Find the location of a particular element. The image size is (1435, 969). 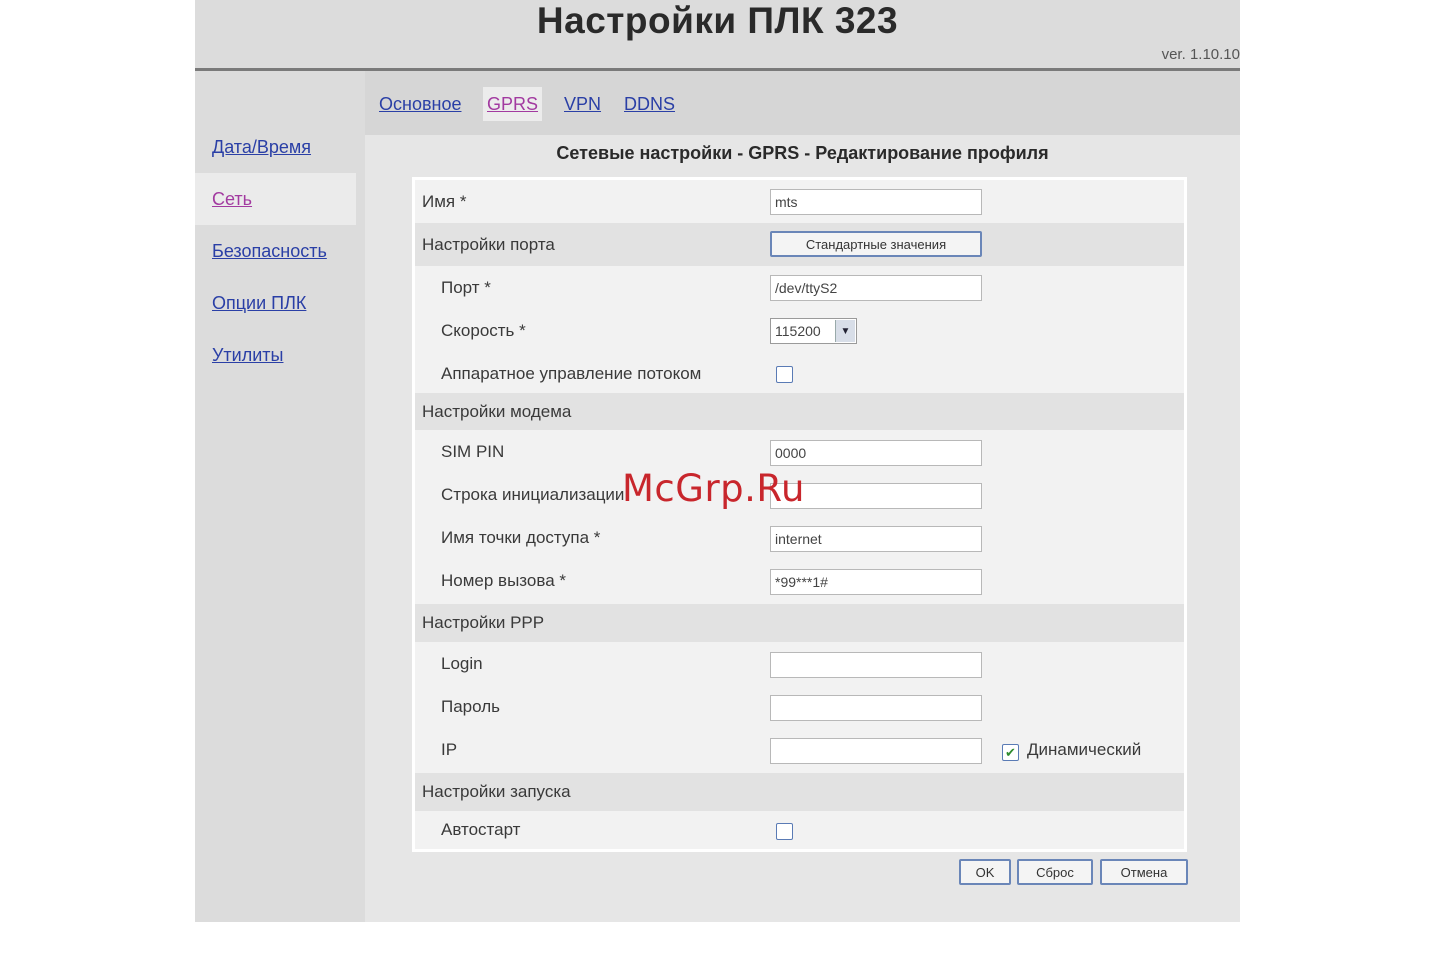

checkmark-icon: ✔ is located at coordinates (1010, 752).